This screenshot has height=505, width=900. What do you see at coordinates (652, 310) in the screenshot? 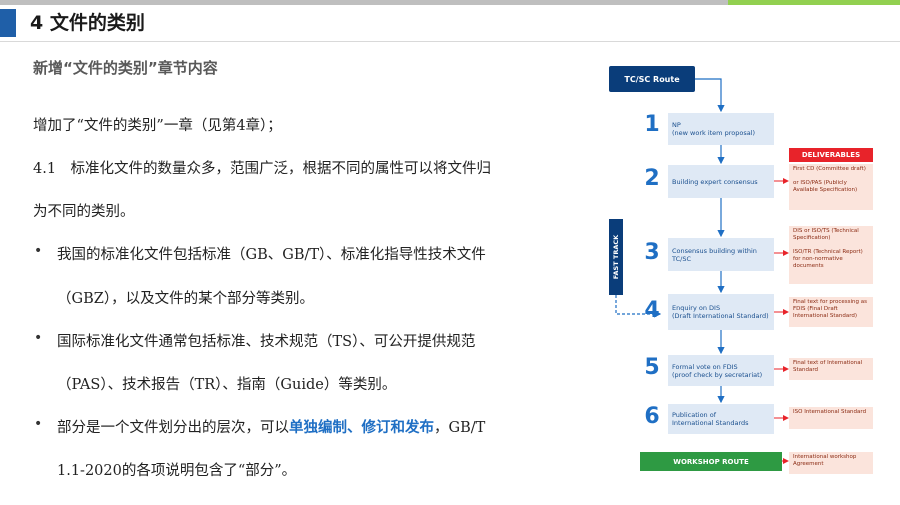
I see `step-4-number: 4` at bounding box center [652, 310].